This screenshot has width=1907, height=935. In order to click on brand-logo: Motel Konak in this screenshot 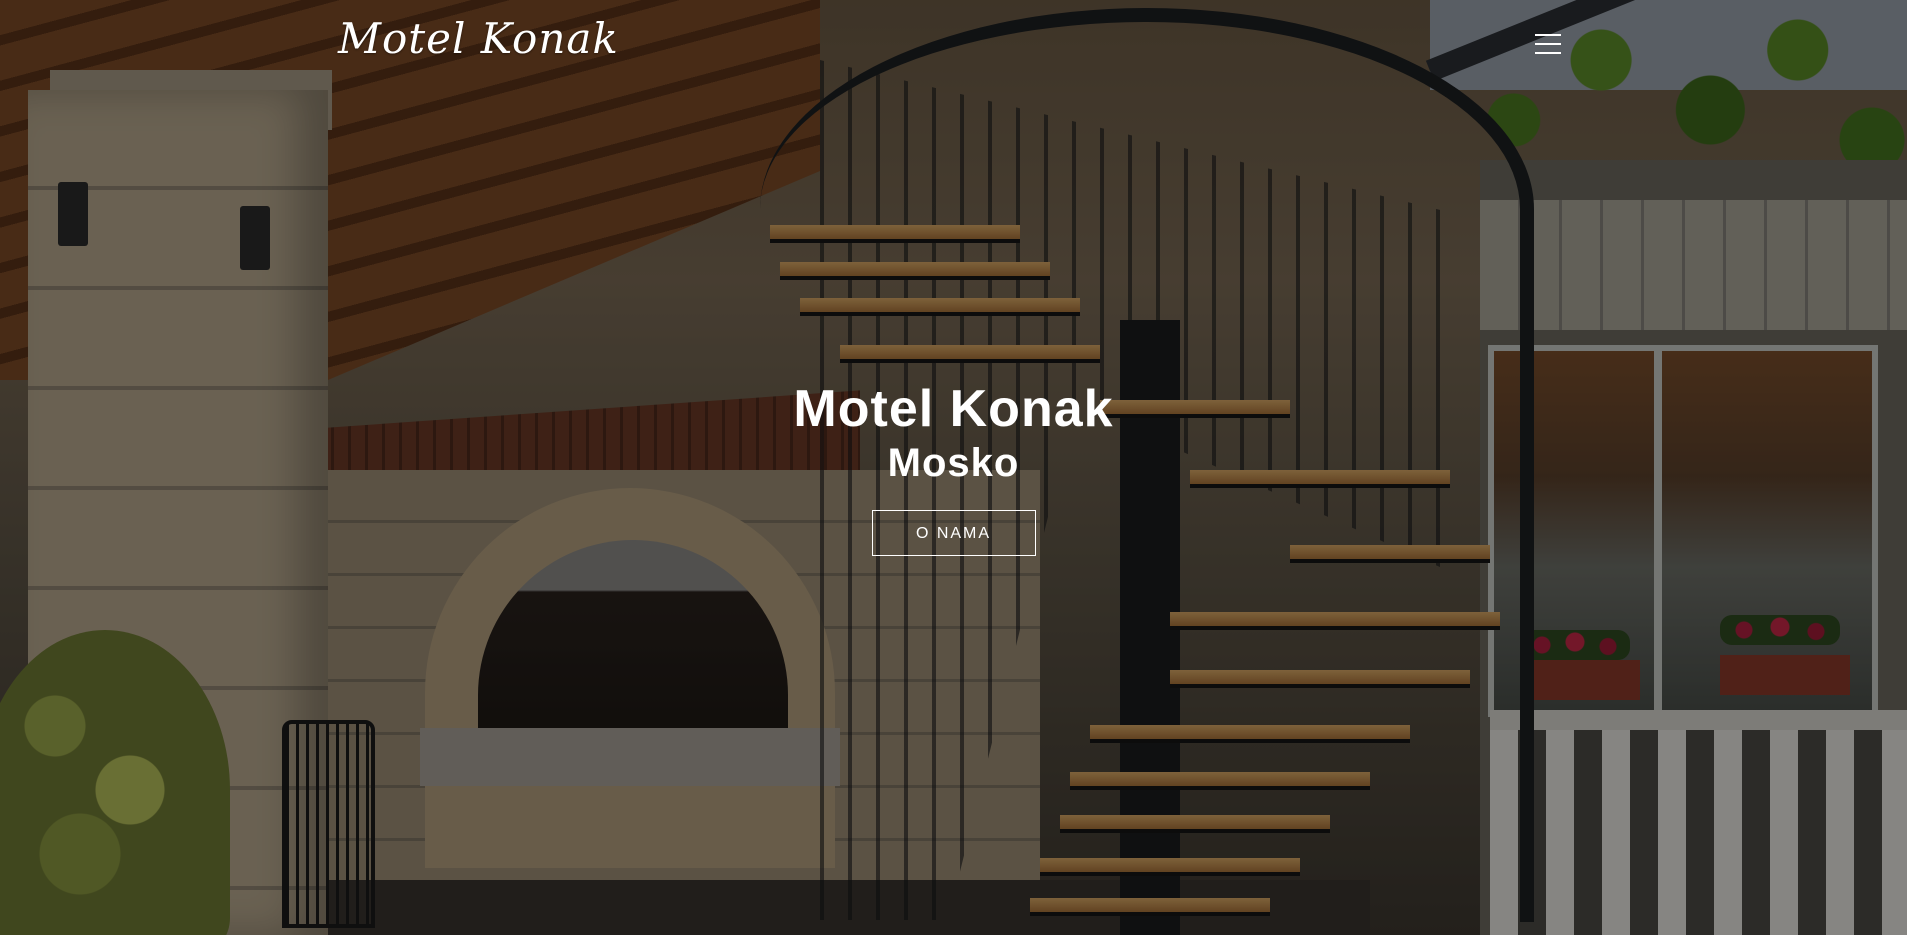, I will do `click(478, 38)`.